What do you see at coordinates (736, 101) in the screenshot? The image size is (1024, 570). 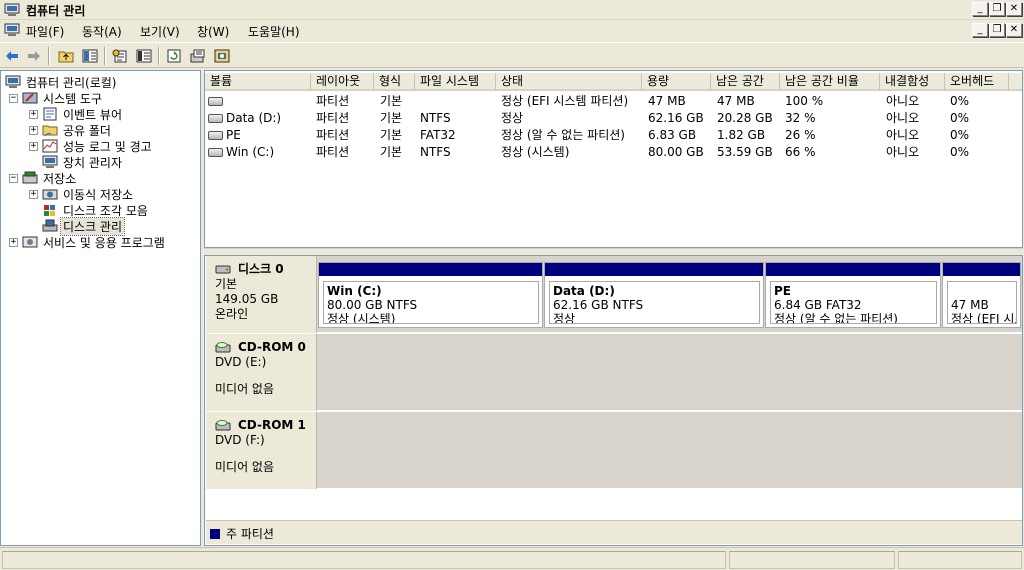 I see `cell-text: 47 MB` at bounding box center [736, 101].